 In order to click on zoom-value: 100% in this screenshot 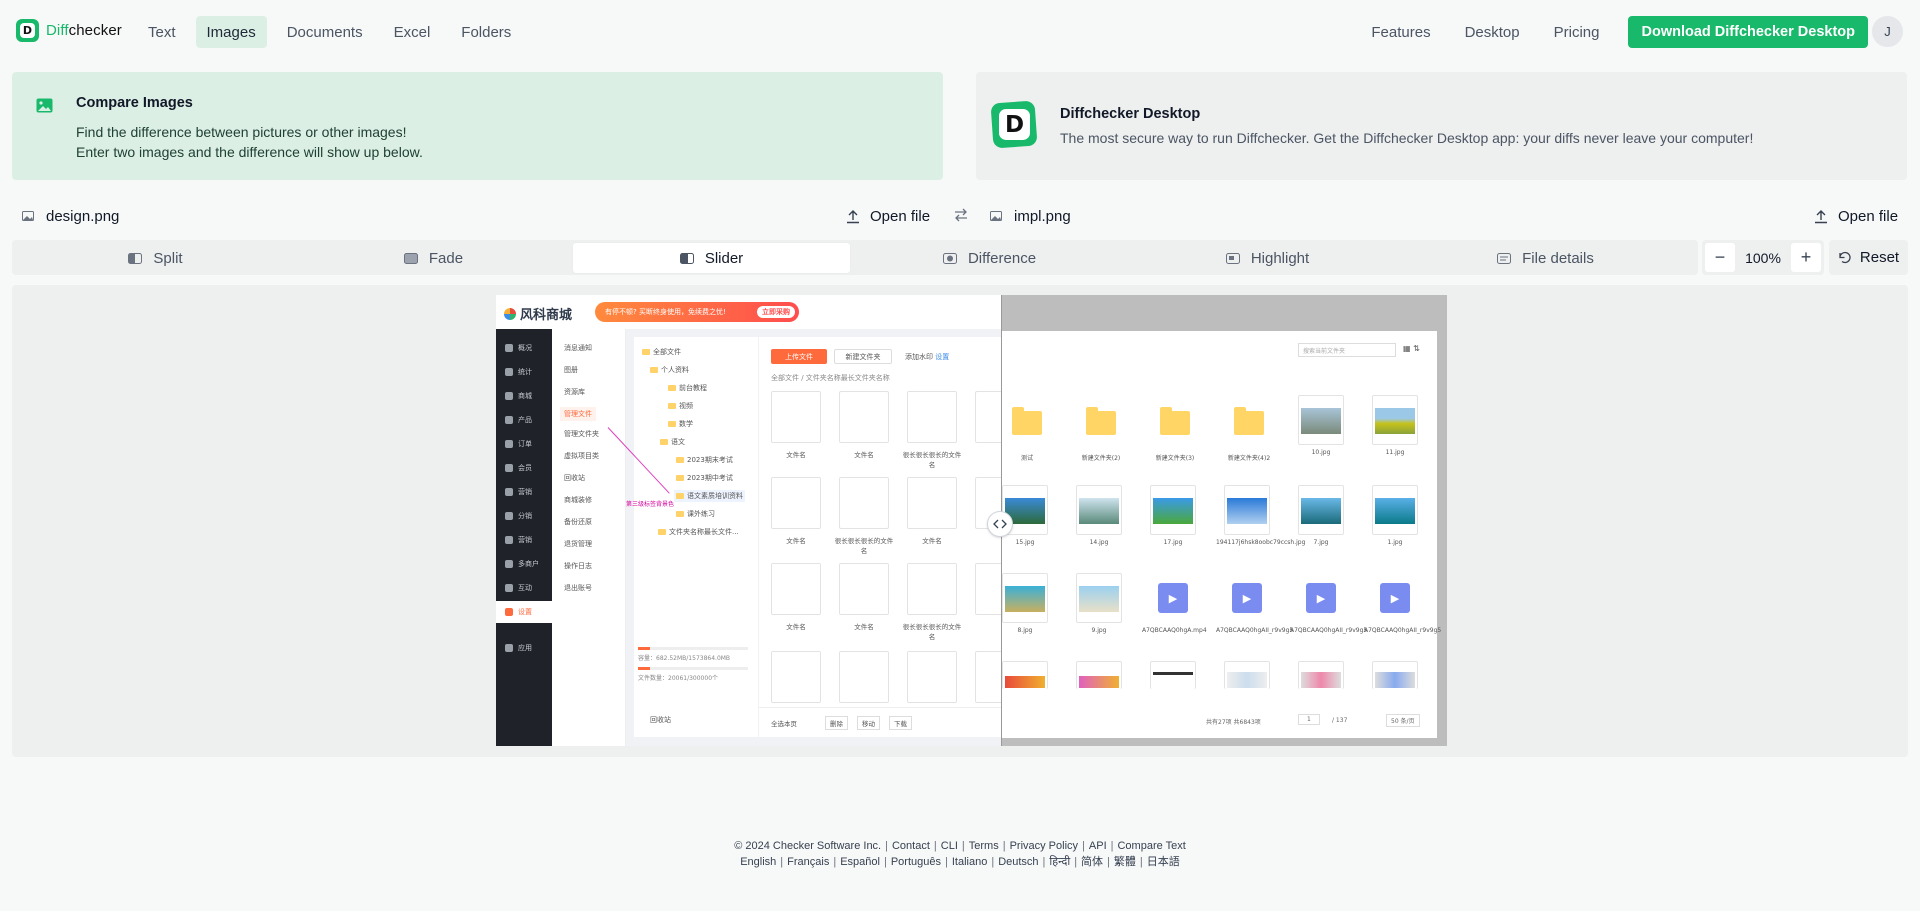, I will do `click(1763, 257)`.